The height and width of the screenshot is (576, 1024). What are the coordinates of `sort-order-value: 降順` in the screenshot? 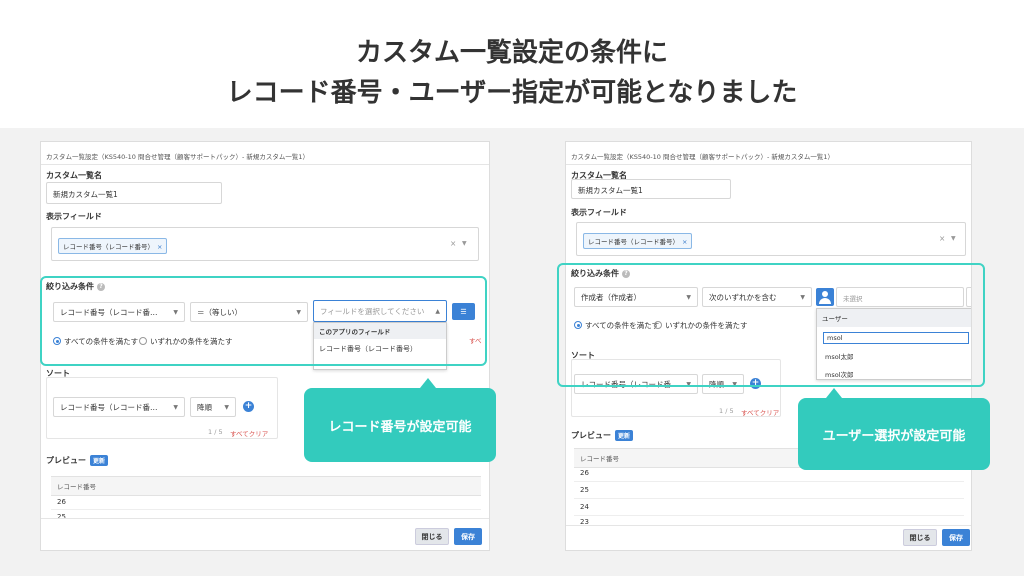 It's located at (204, 407).